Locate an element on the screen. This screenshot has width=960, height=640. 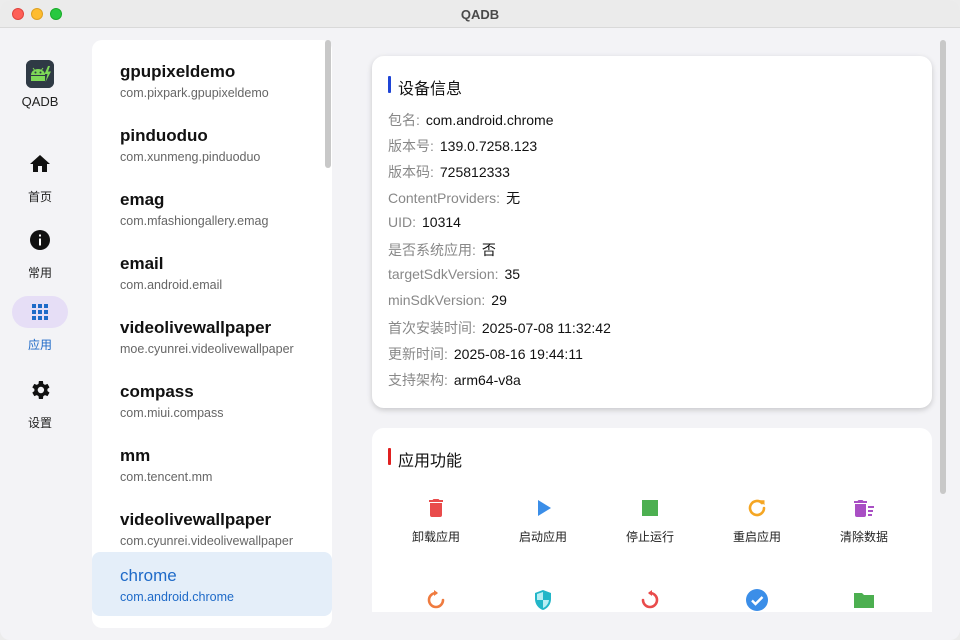
check-circle-icon is located at coordinates (757, 600).